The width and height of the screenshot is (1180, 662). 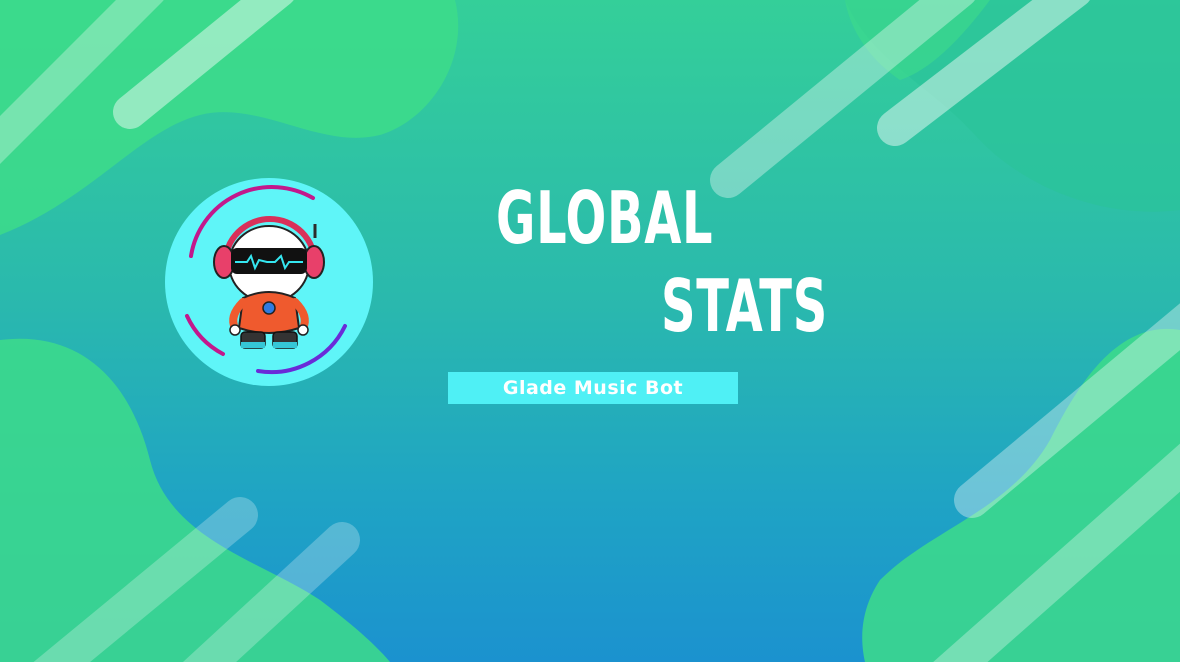 I want to click on subtitle-text: Glade Music Bot, so click(x=593, y=388).